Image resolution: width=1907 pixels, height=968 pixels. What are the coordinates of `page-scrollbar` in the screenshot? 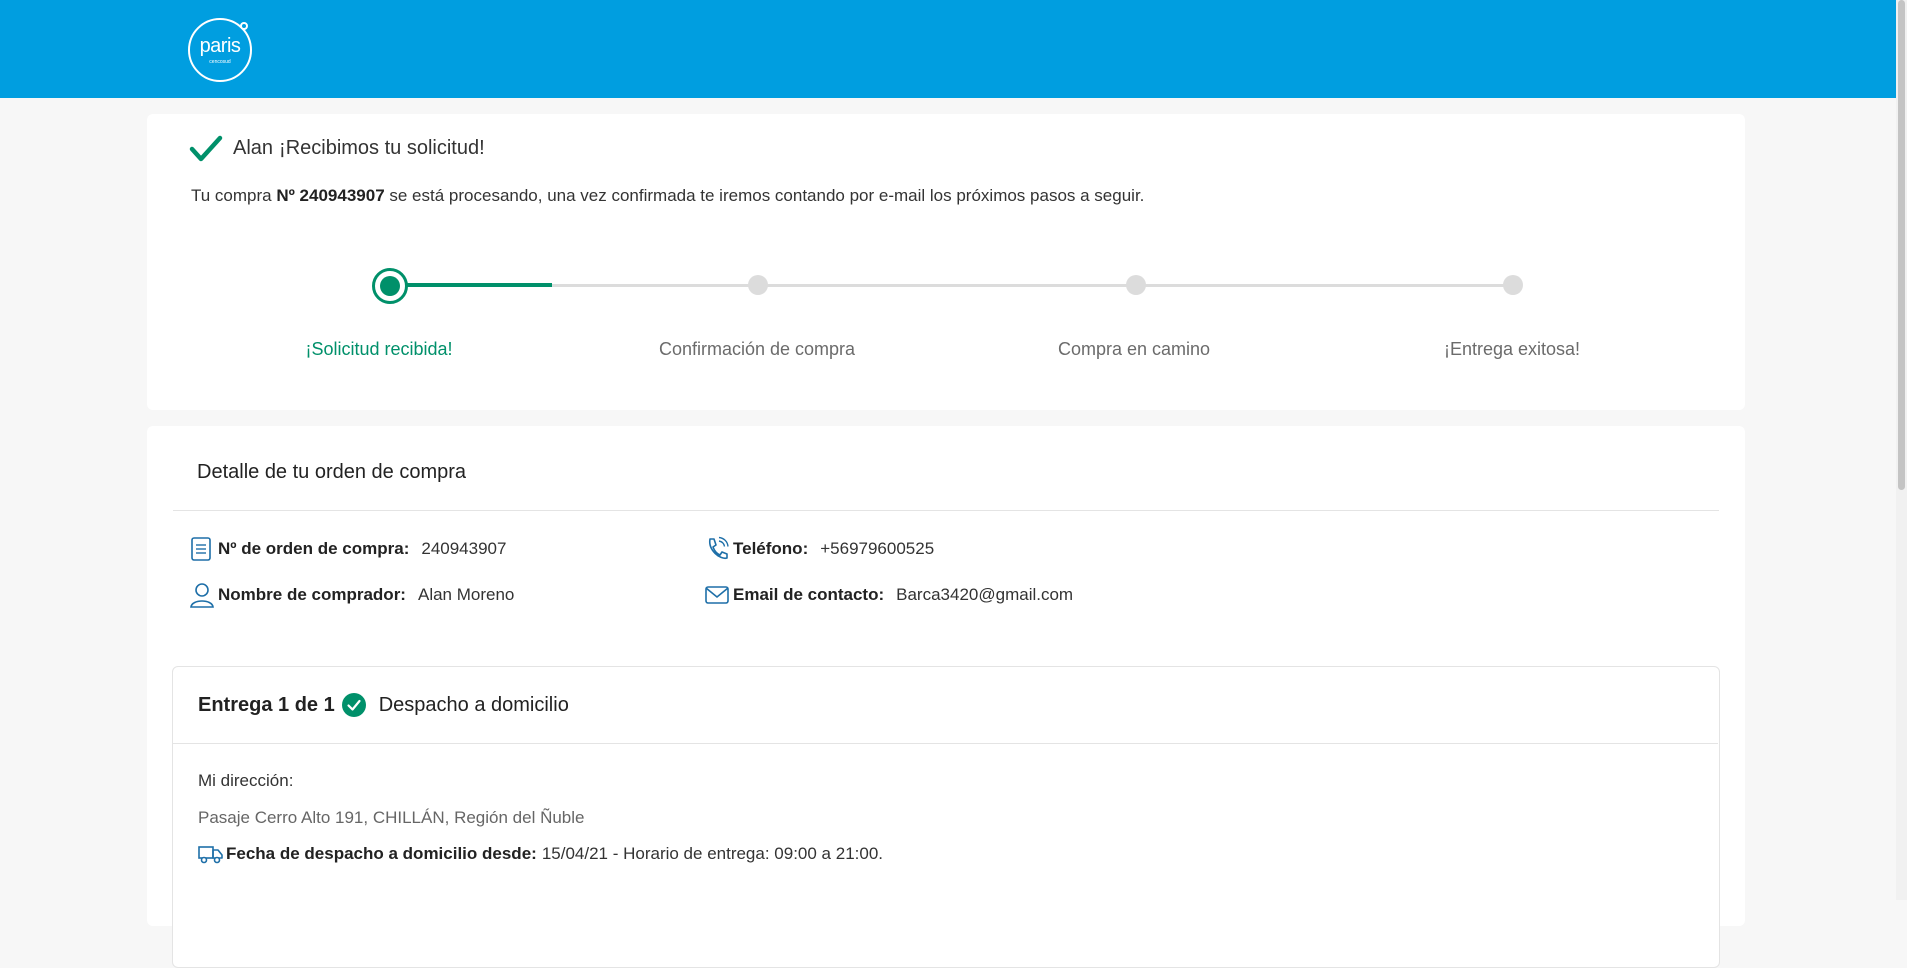 It's located at (1901, 450).